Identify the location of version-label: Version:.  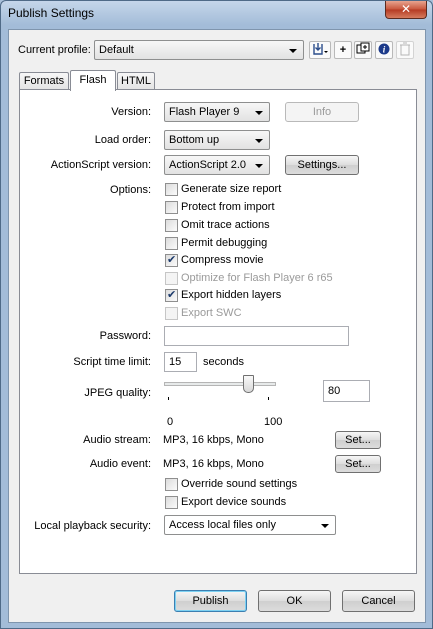
(131, 112).